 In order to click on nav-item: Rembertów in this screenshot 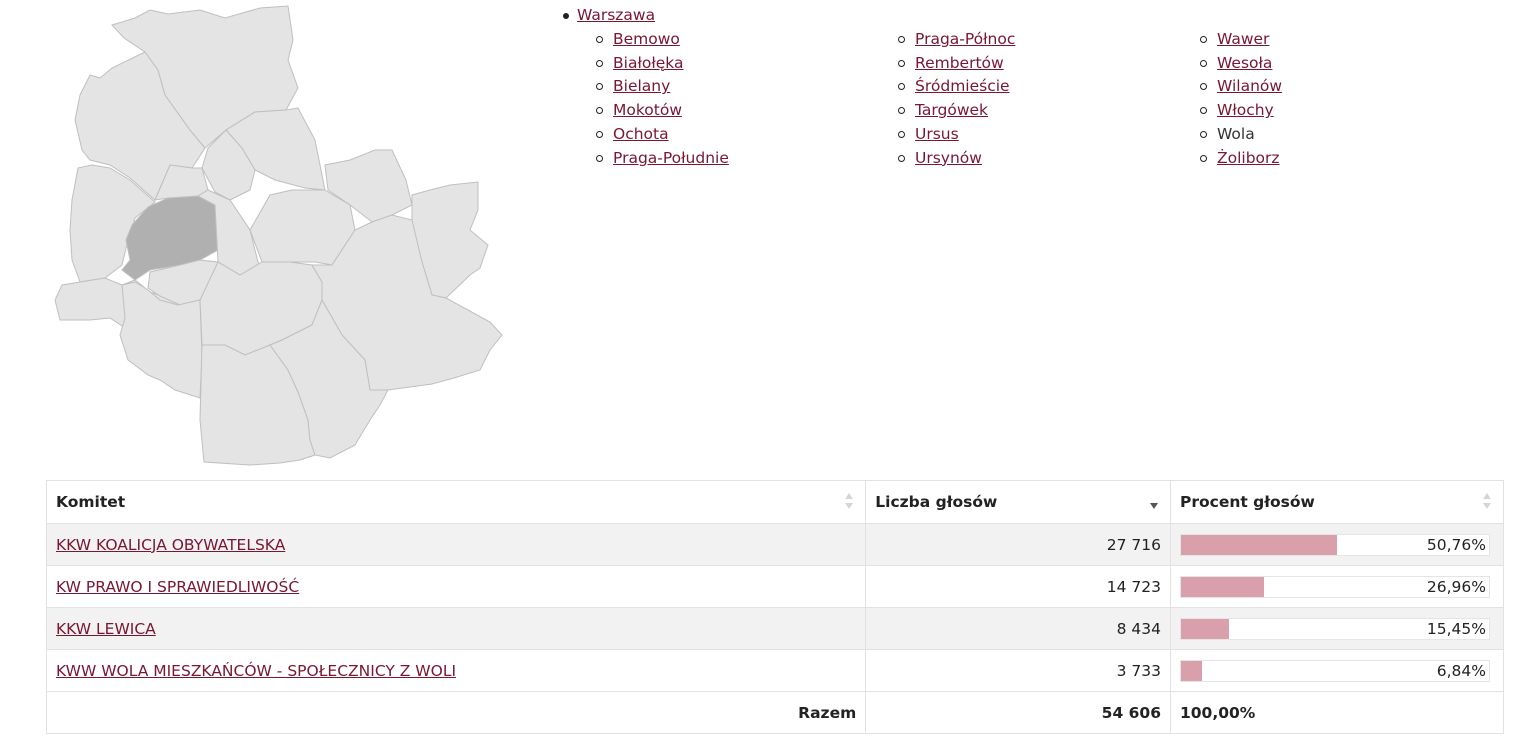, I will do `click(1049, 64)`.